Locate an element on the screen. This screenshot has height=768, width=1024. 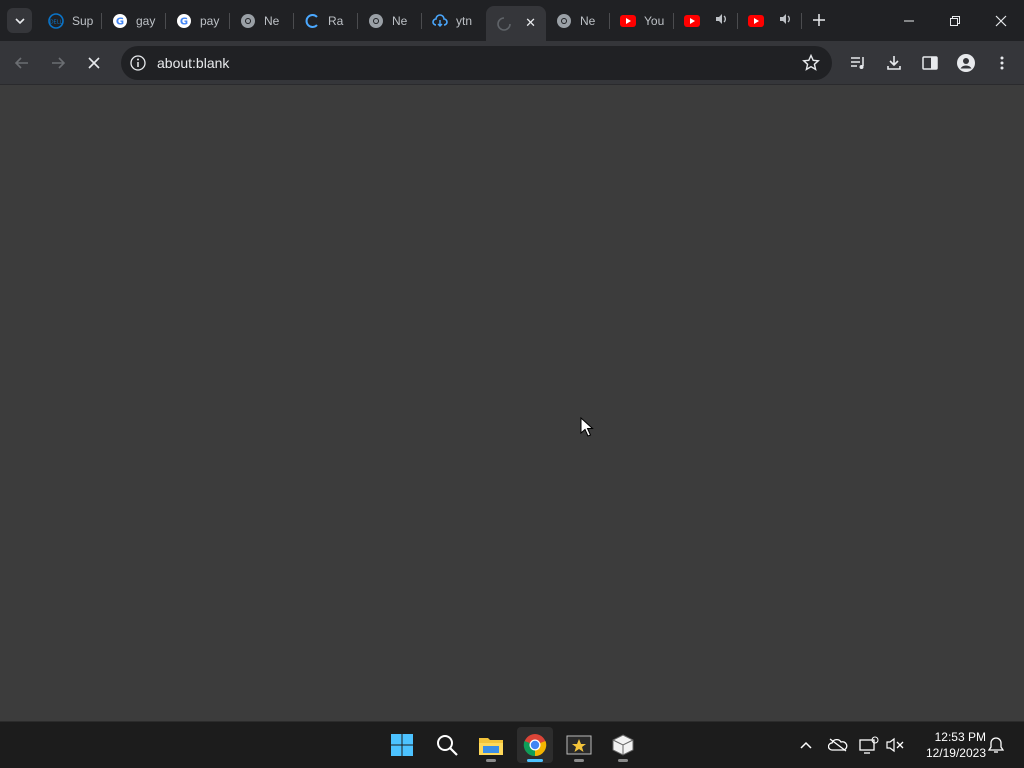
cloud-icon is located at coordinates (440, 21).